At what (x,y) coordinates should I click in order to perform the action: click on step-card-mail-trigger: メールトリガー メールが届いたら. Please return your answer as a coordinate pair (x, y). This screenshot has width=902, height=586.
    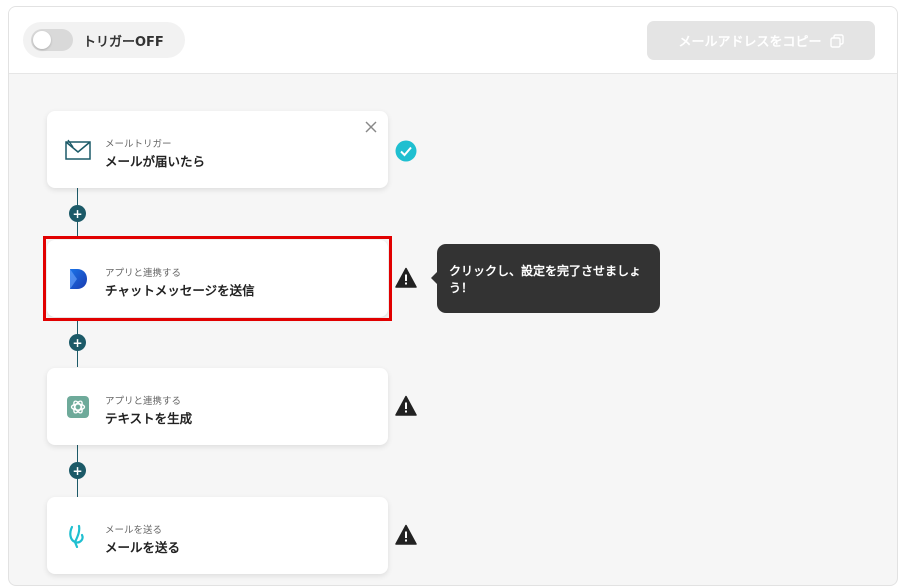
    Looking at the image, I should click on (217, 149).